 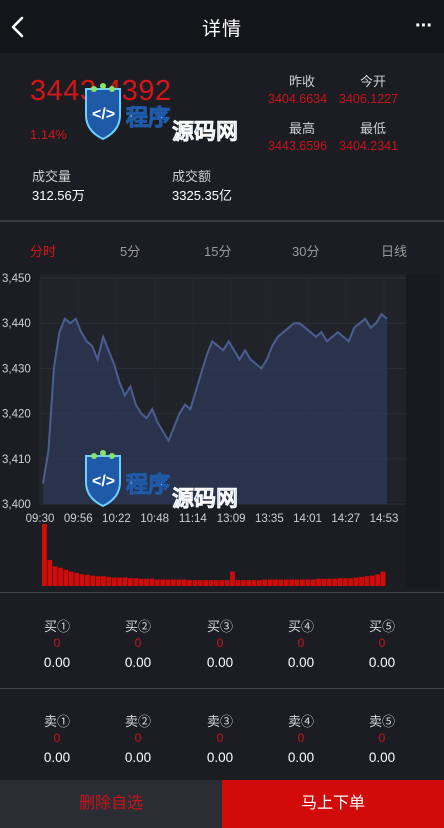 I want to click on volume-value: 312.56万, so click(x=58, y=195).